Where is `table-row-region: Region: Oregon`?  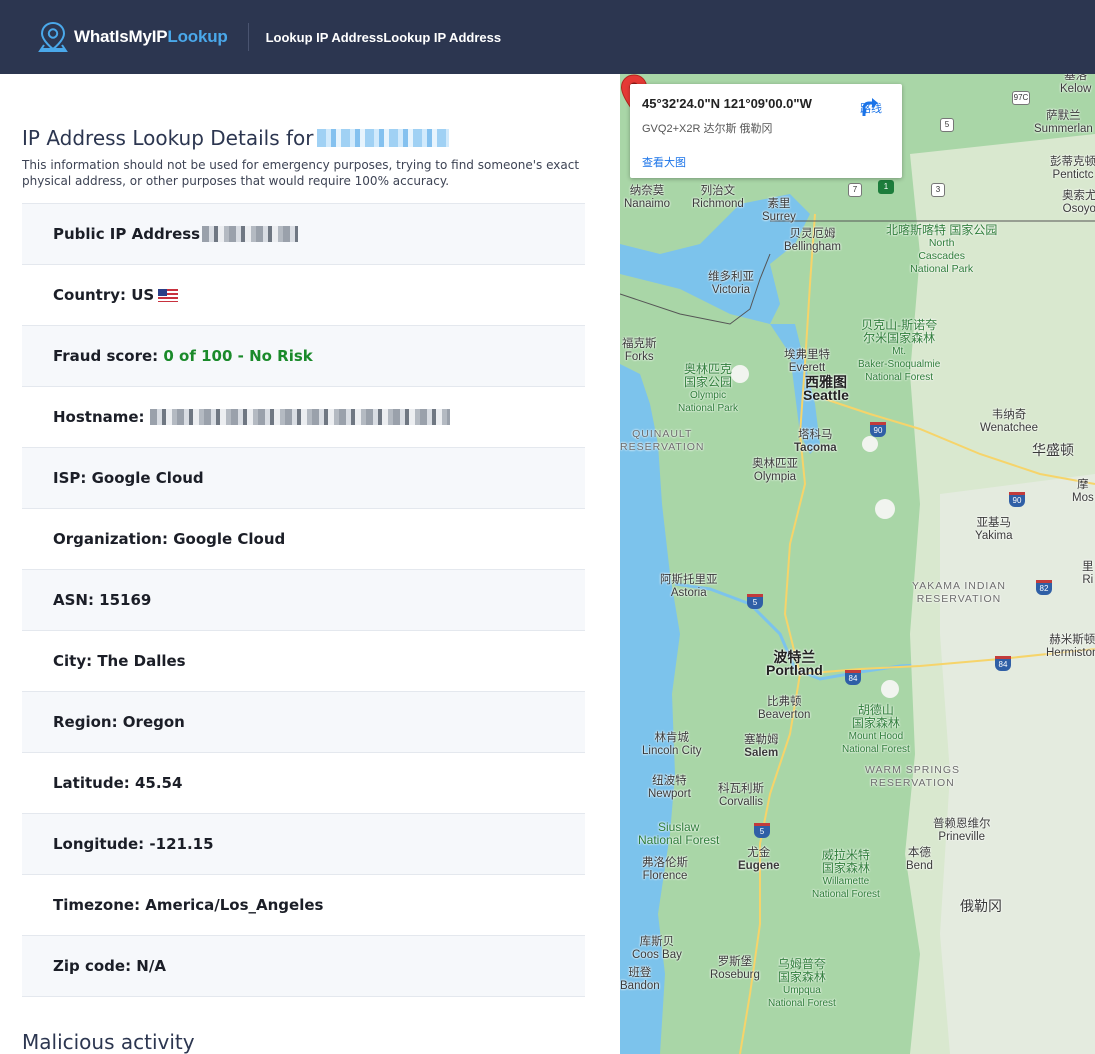
table-row-region: Region: Oregon is located at coordinates (303, 722).